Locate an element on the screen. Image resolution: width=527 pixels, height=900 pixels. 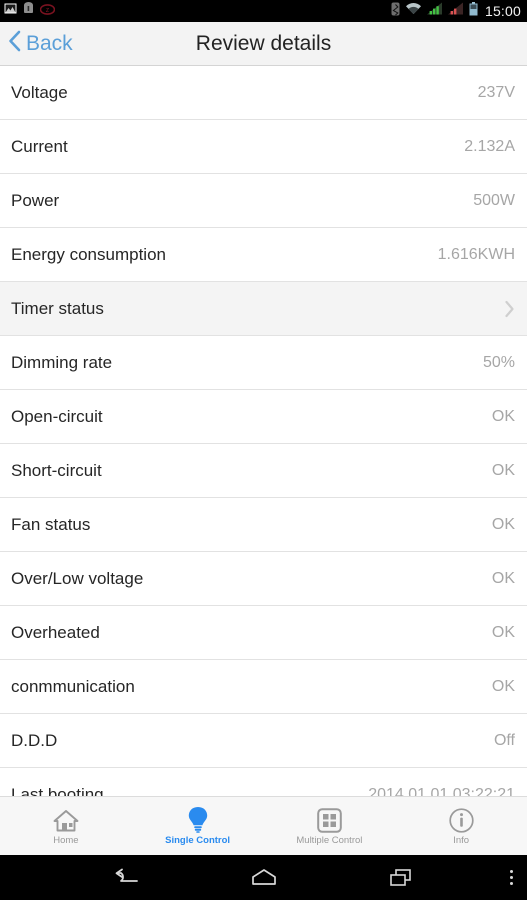
bottom-tab-bar: Home Single Control Multiple Control Info is located at coordinates (263, 825).